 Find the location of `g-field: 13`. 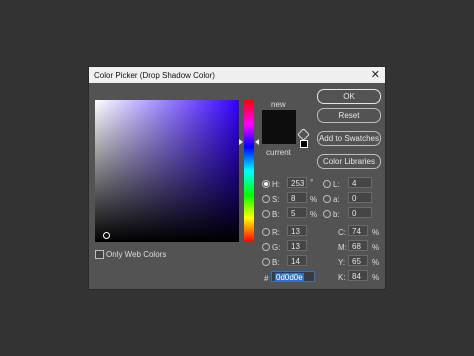

g-field: 13 is located at coordinates (297, 245).